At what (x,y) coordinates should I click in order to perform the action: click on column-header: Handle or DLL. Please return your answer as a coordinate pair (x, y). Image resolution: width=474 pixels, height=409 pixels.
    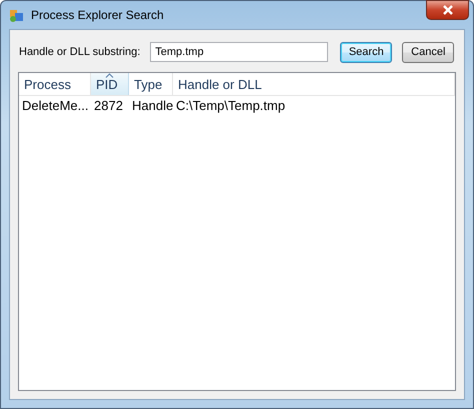
    Looking at the image, I should click on (314, 84).